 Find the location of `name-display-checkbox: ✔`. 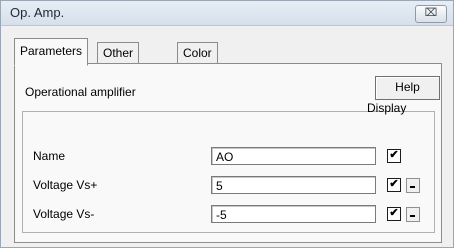

name-display-checkbox: ✔ is located at coordinates (394, 156).